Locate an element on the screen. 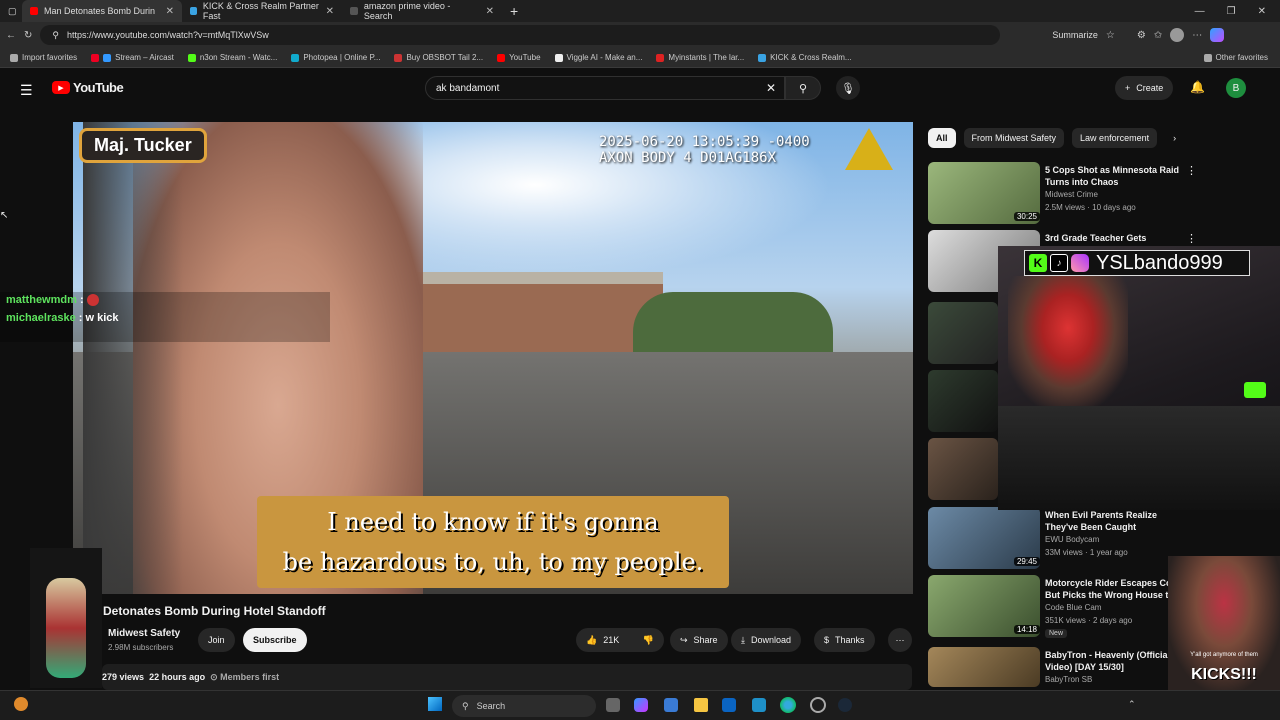 The image size is (1280, 720). streamer-webcam: K ♪ YSLbando999 is located at coordinates (1139, 378).